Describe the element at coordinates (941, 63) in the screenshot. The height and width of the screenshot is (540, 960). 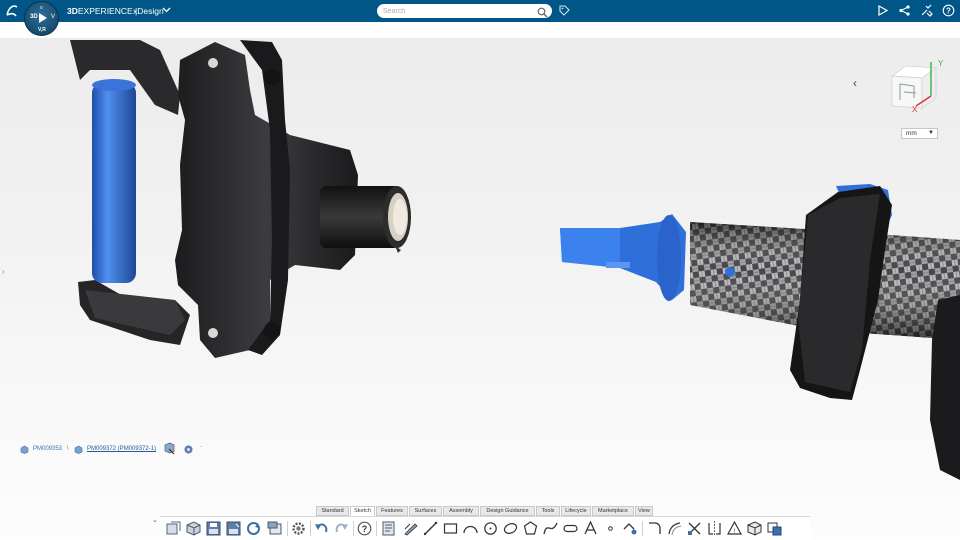
I see `axis-y-label: Y` at that location.